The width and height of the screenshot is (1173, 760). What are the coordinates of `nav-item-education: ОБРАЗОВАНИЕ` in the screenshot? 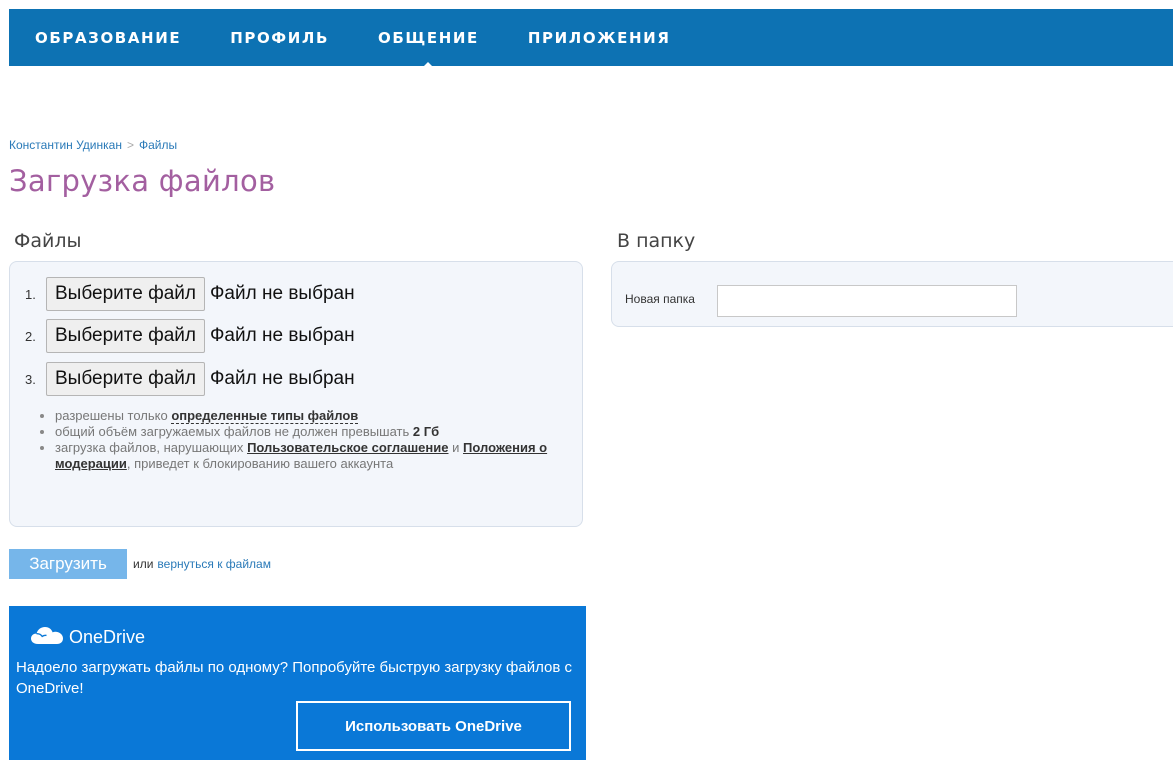 It's located at (108, 38).